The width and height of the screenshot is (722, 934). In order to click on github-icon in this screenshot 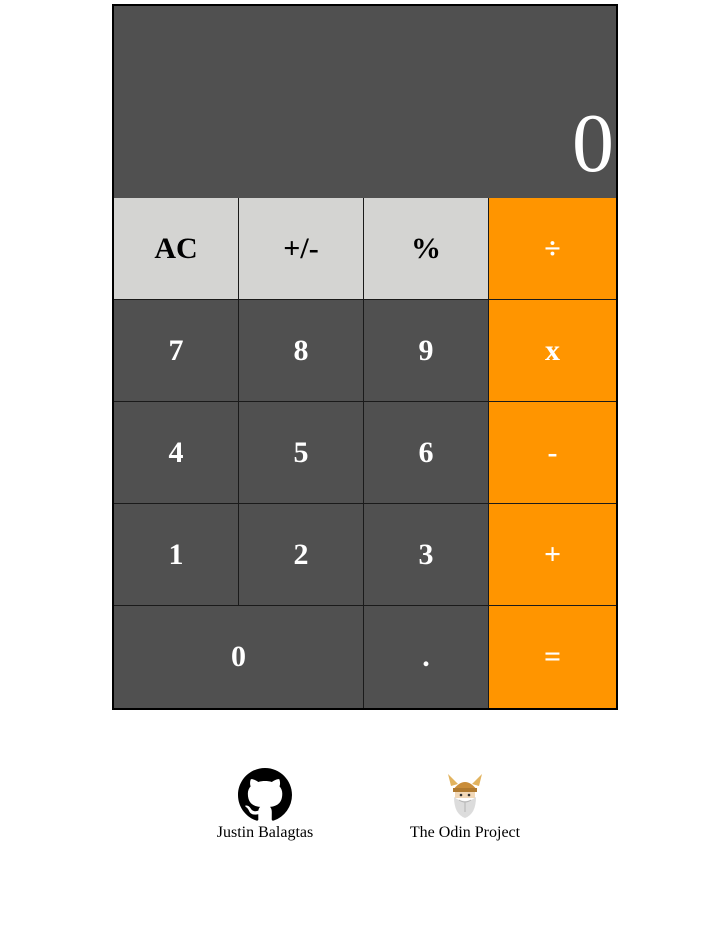, I will do `click(265, 794)`.